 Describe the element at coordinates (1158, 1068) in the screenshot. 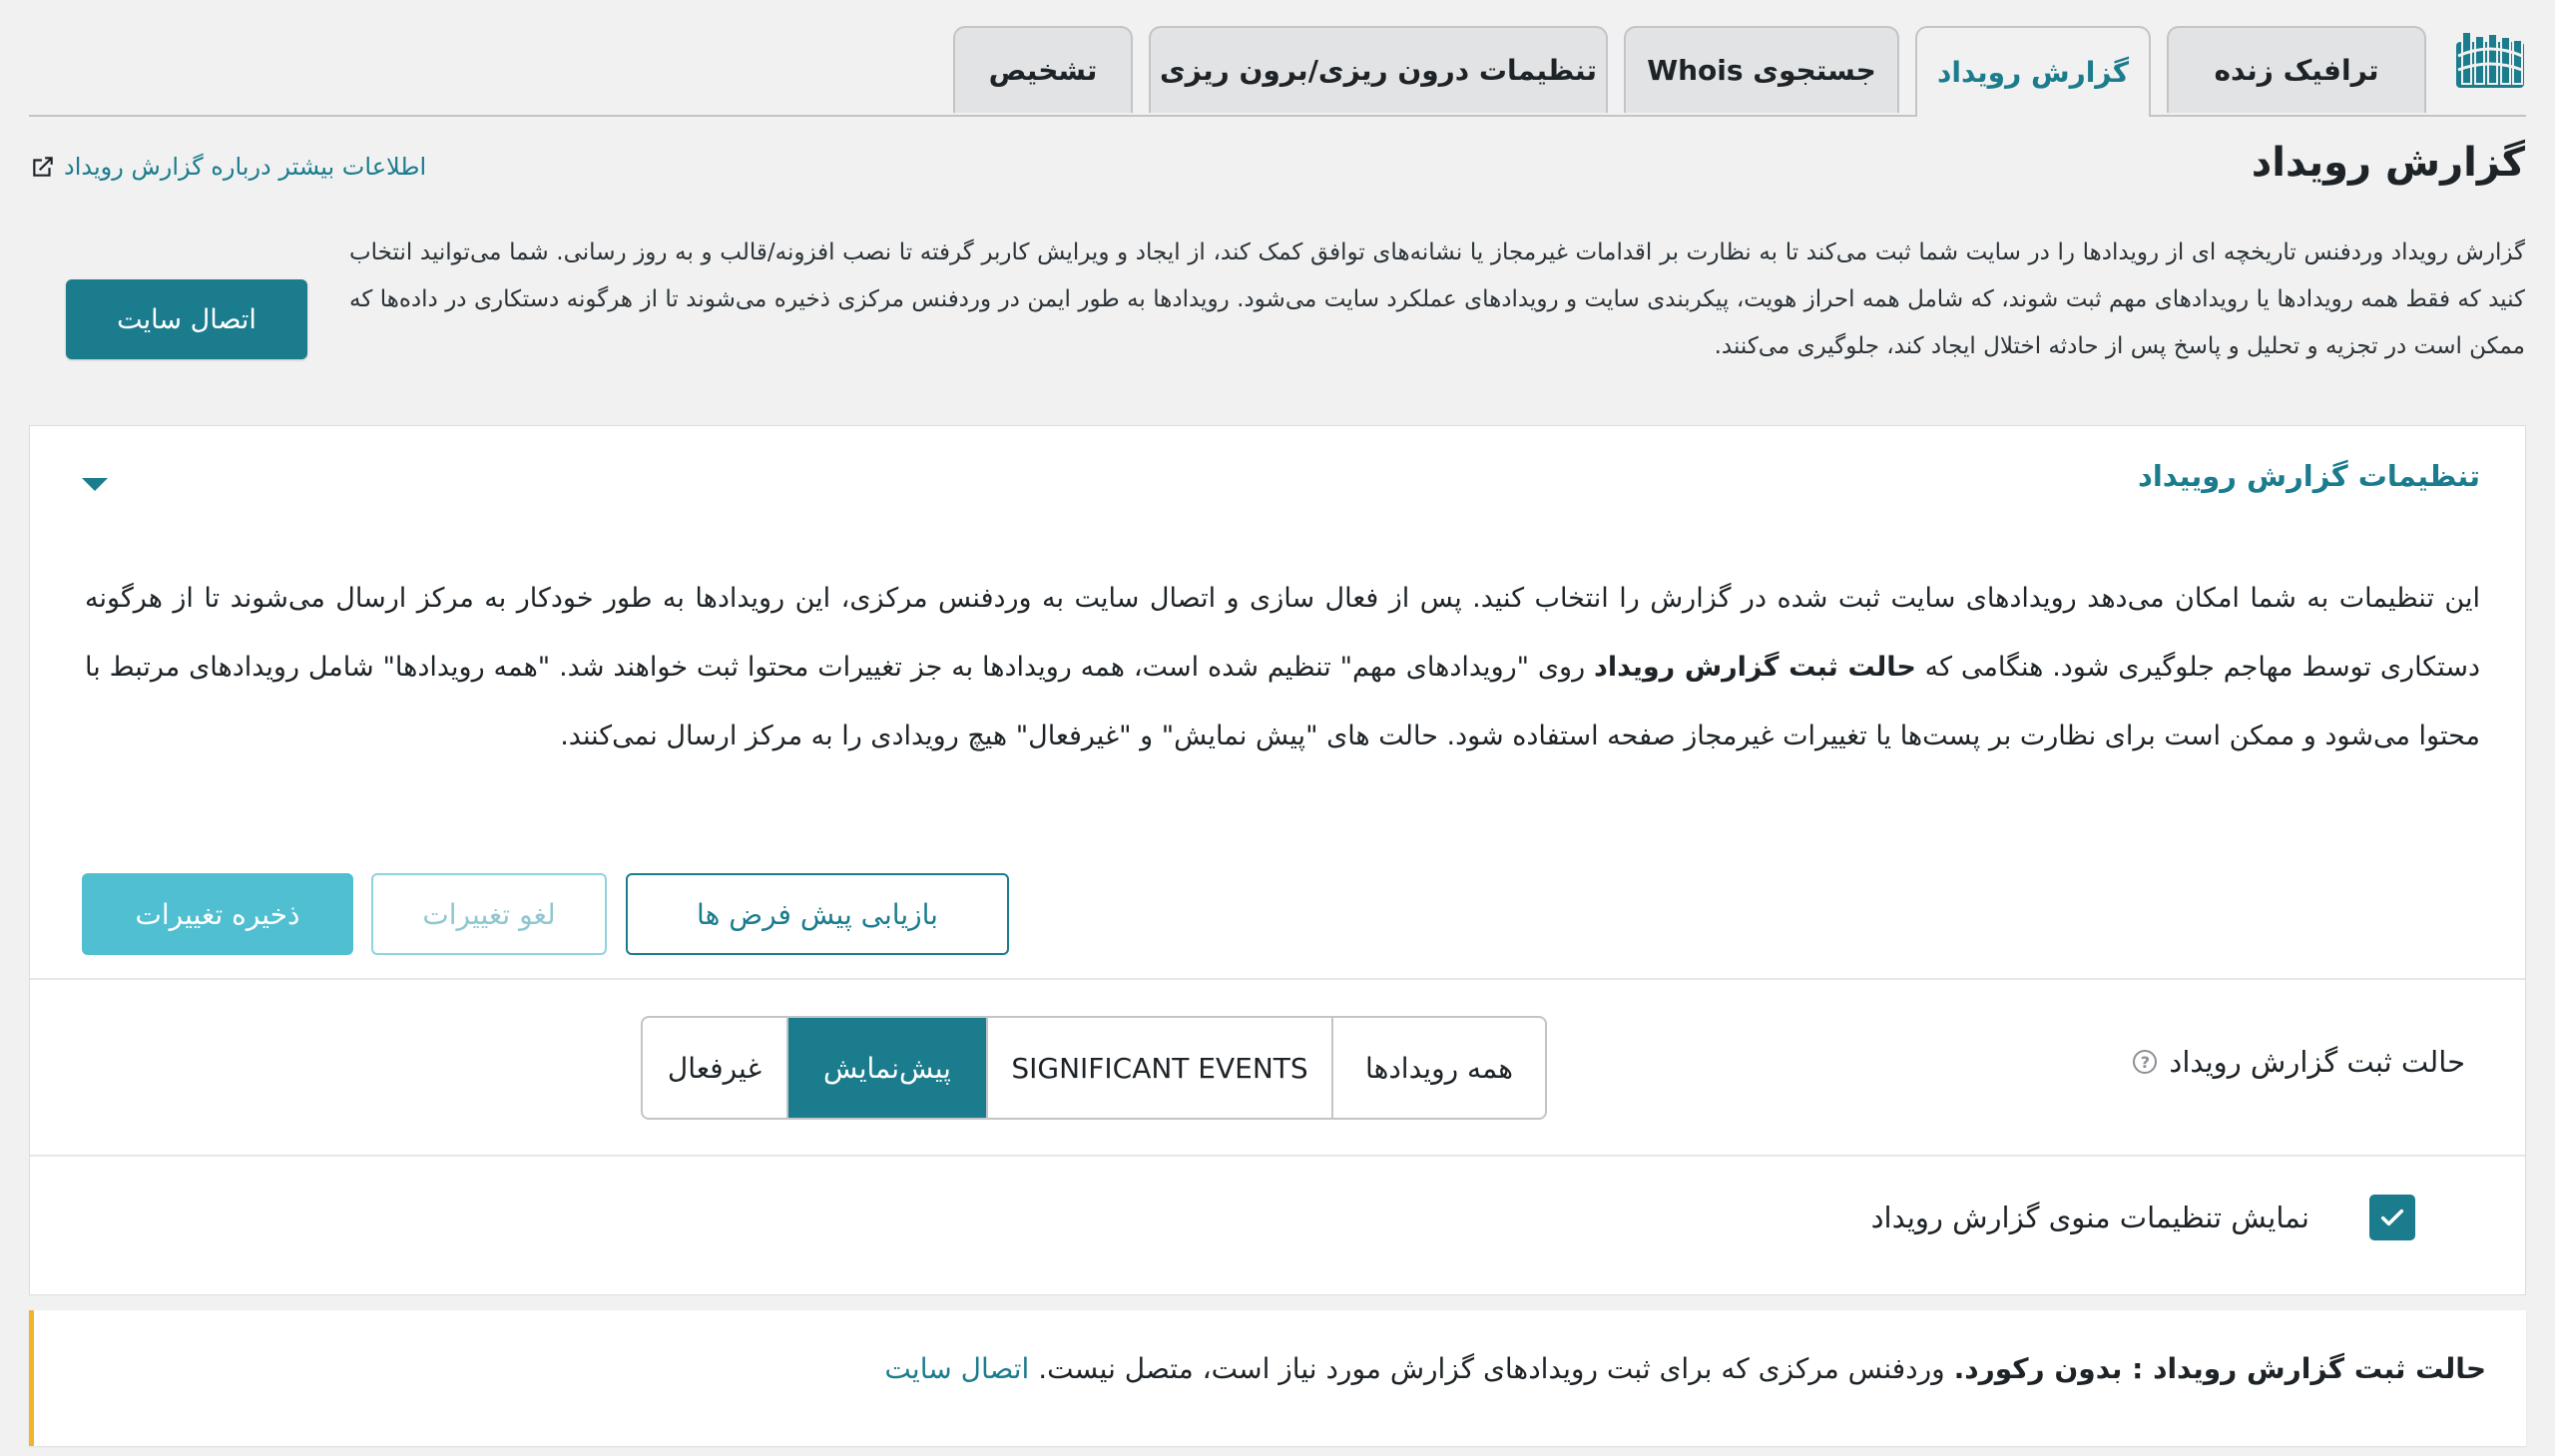

I see `mode-significant-events: SIGNIFICANT EVENTS` at that location.